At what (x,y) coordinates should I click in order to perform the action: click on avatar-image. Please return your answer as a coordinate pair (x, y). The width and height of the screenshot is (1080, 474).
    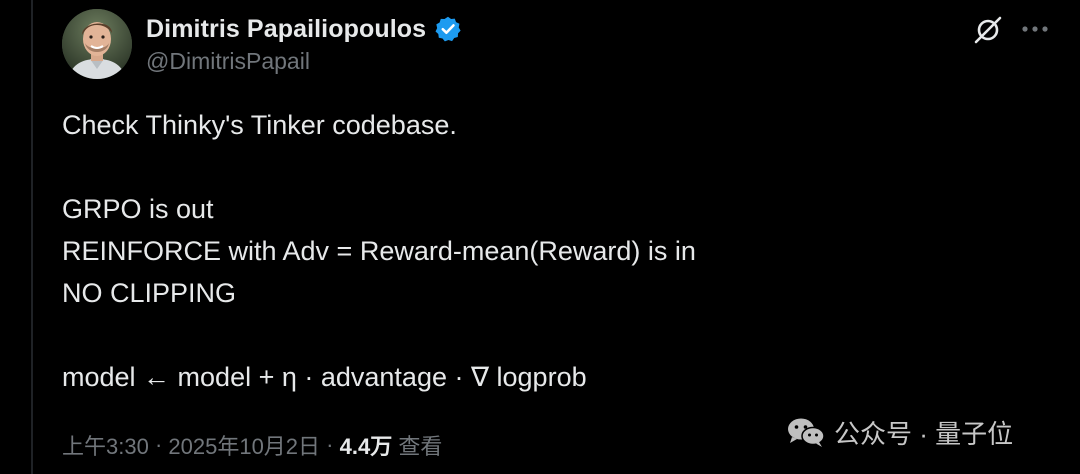
    Looking at the image, I should click on (97, 44).